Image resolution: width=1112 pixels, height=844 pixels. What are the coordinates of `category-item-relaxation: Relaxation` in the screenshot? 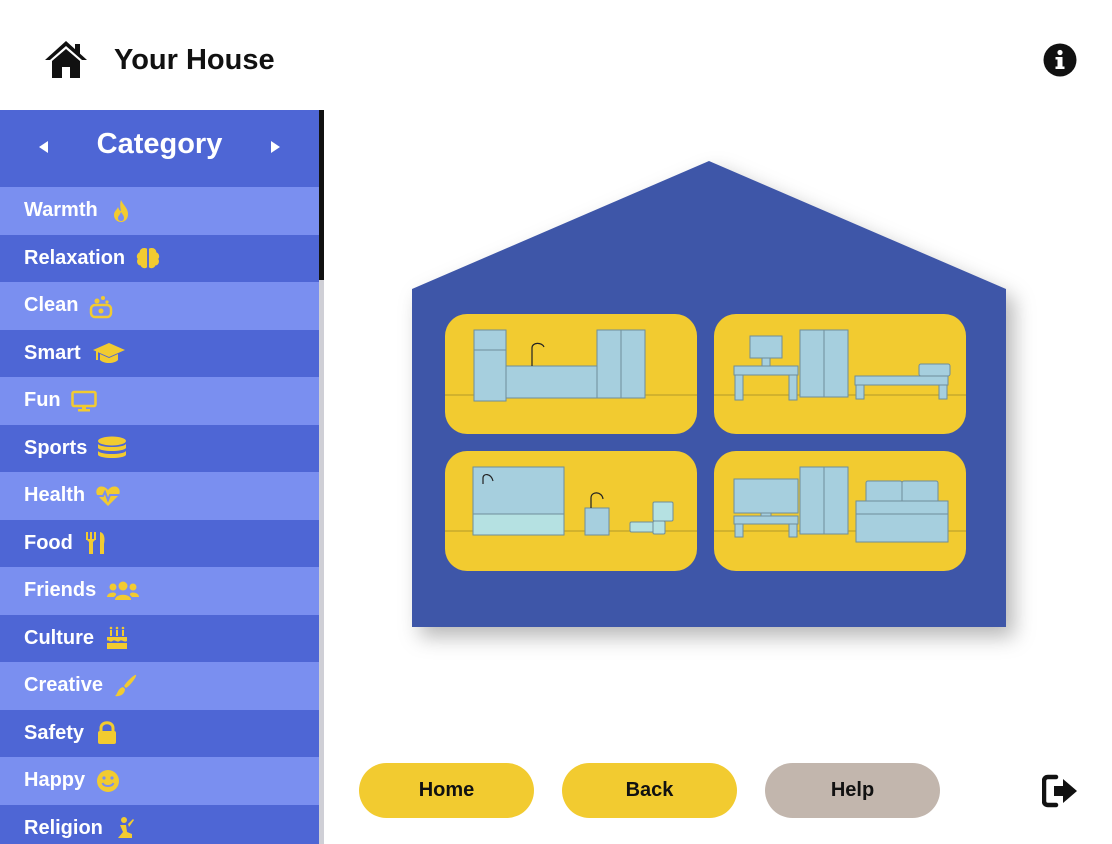 It's located at (159, 258).